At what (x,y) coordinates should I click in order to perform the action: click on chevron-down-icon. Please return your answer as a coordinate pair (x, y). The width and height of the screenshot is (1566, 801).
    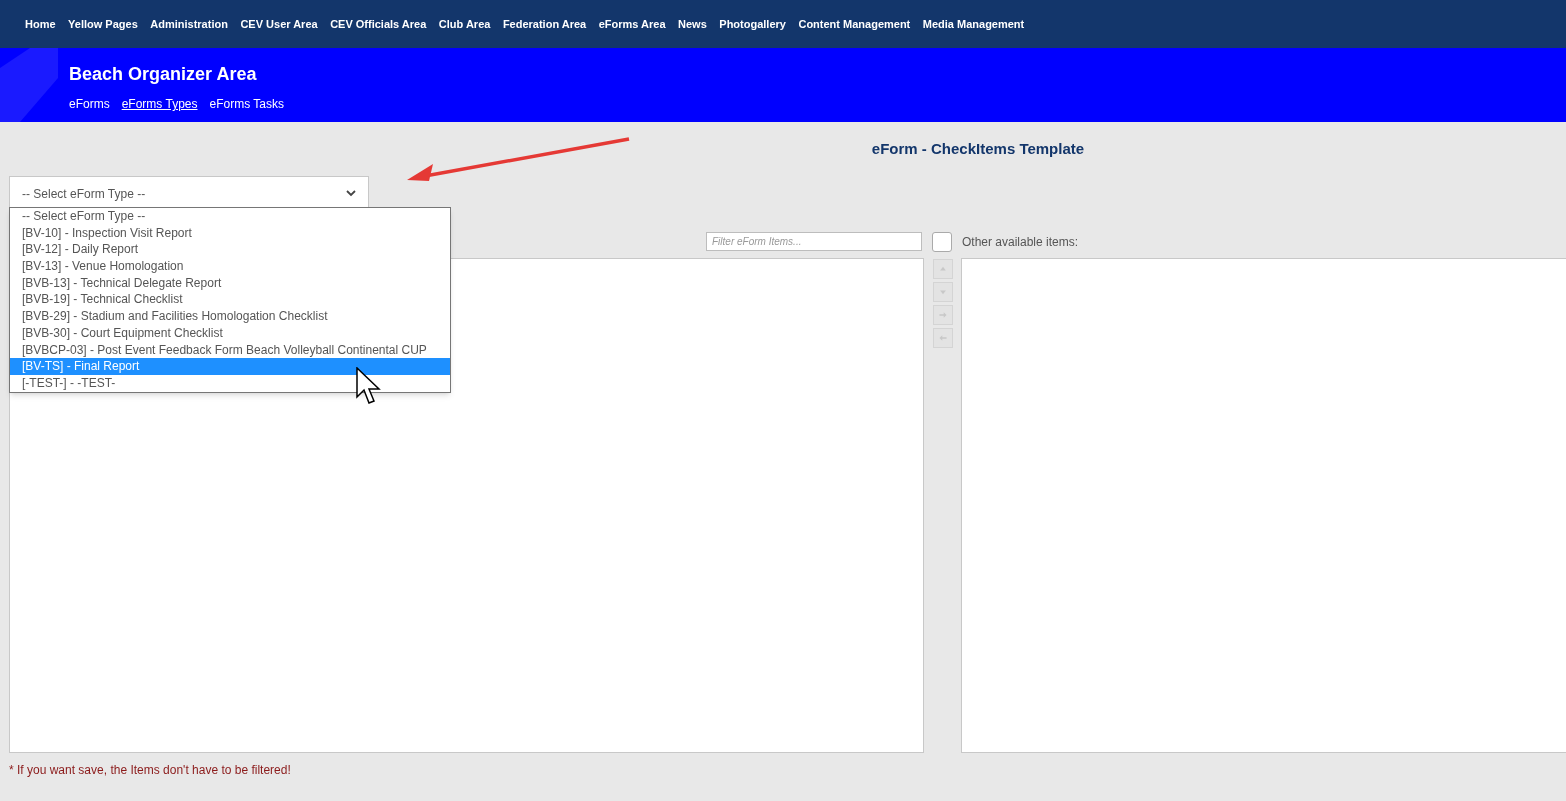
    Looking at the image, I should click on (351, 193).